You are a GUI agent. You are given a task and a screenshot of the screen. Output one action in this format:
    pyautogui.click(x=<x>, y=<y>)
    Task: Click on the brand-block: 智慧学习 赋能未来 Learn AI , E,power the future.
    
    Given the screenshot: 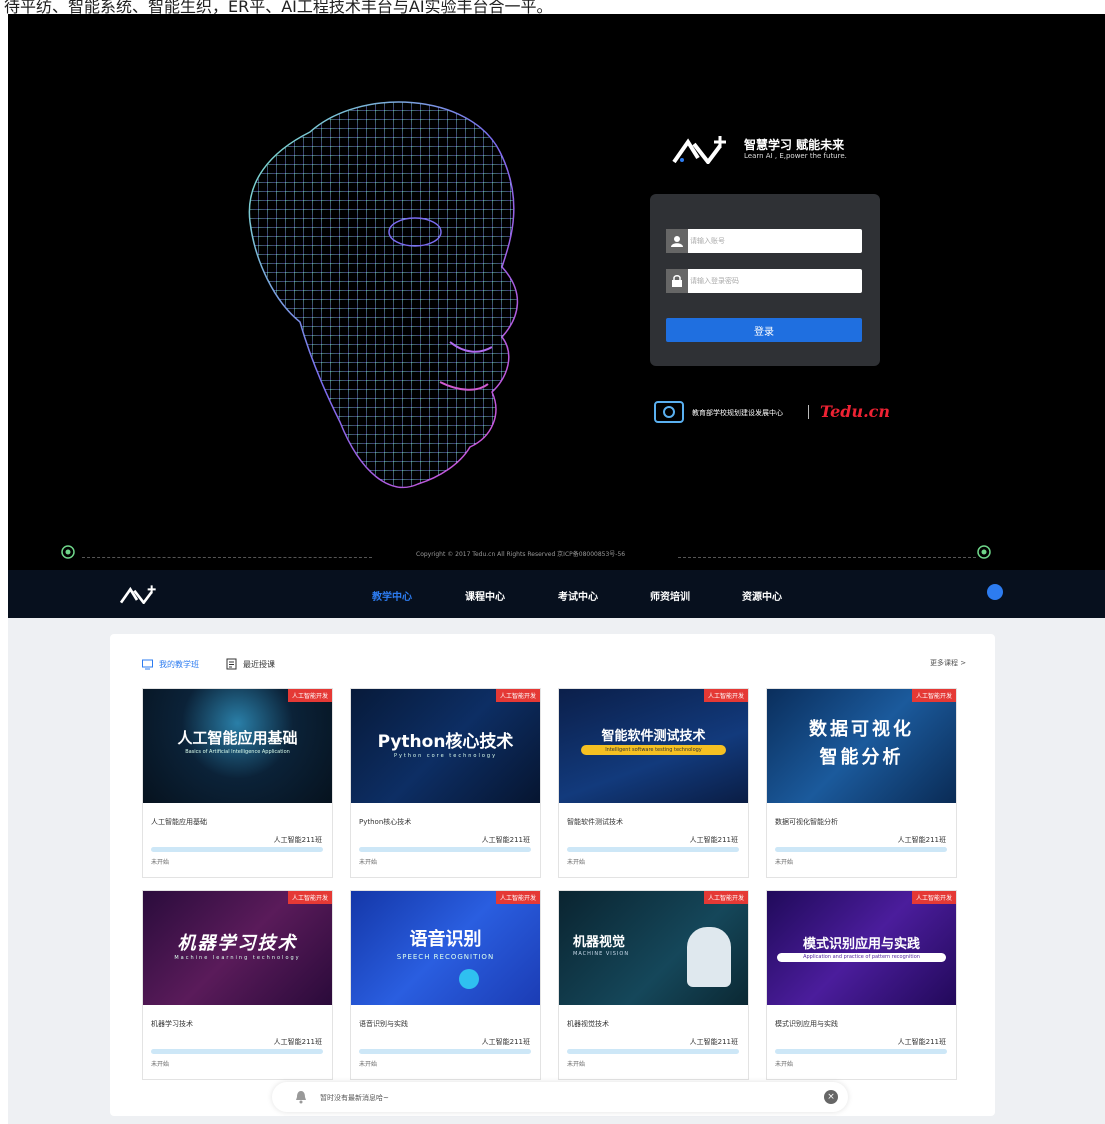 What is the action you would take?
    pyautogui.click(x=772, y=154)
    